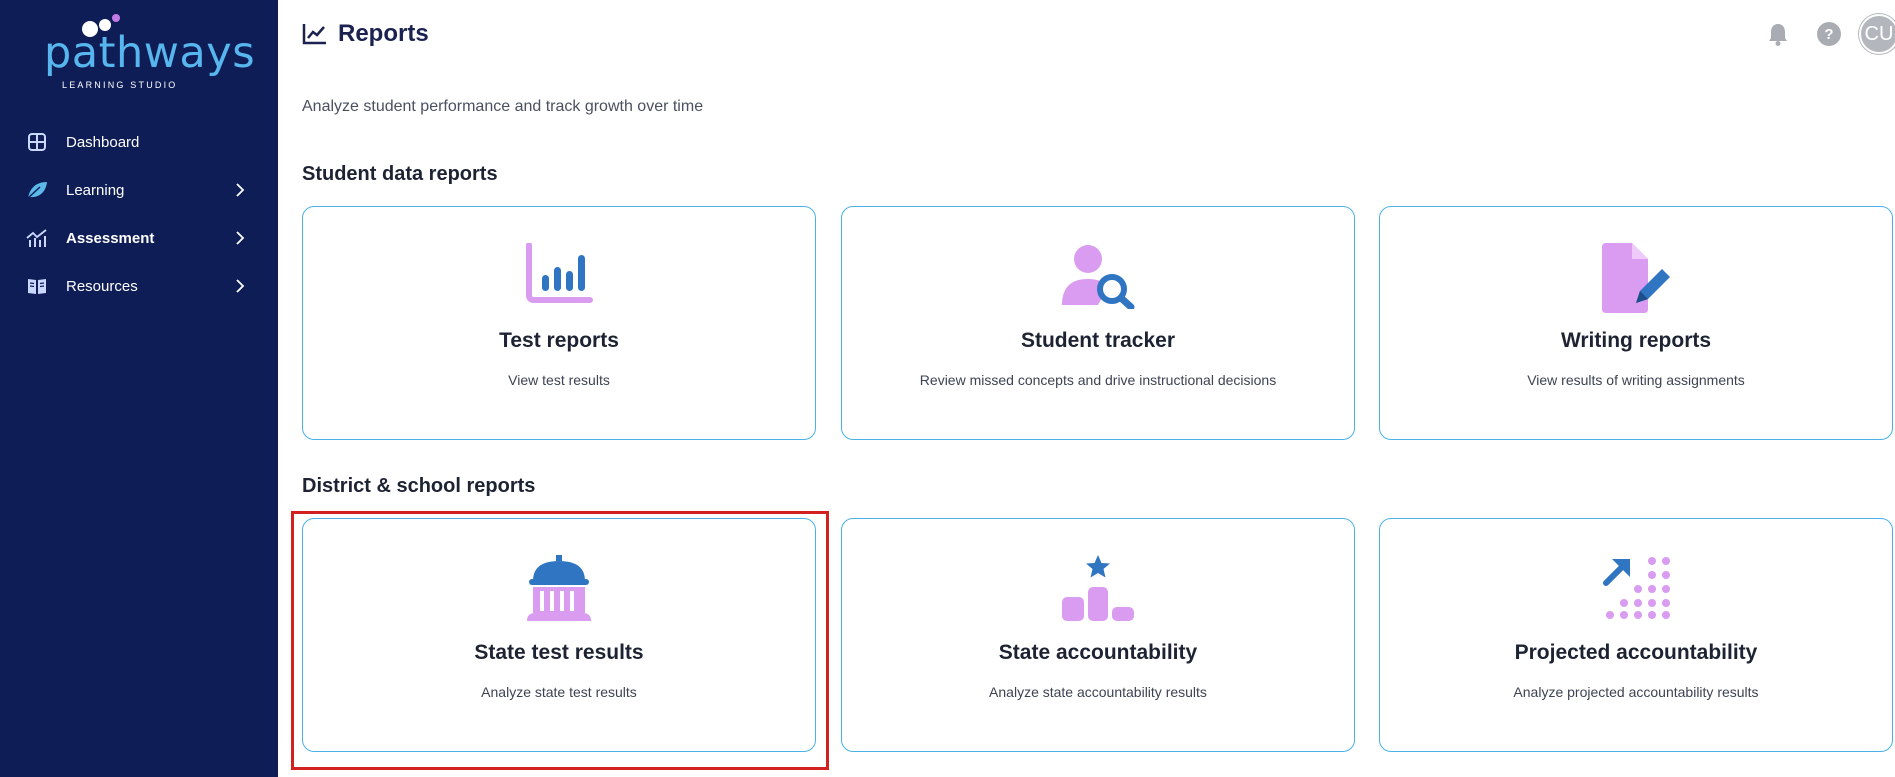 This screenshot has width=1895, height=777. I want to click on page-title: Reports, so click(383, 33).